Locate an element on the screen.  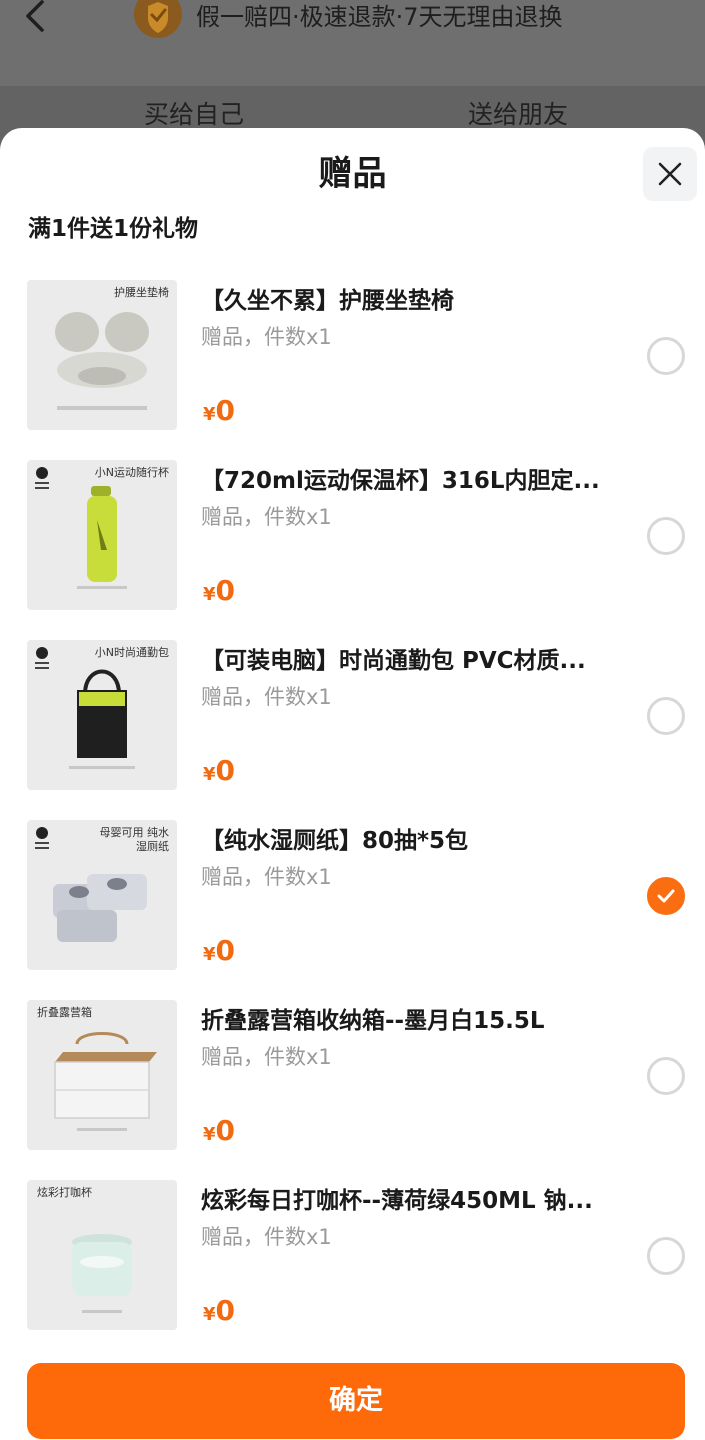
product-image: 炫彩打咖杯 is located at coordinates (102, 1255).